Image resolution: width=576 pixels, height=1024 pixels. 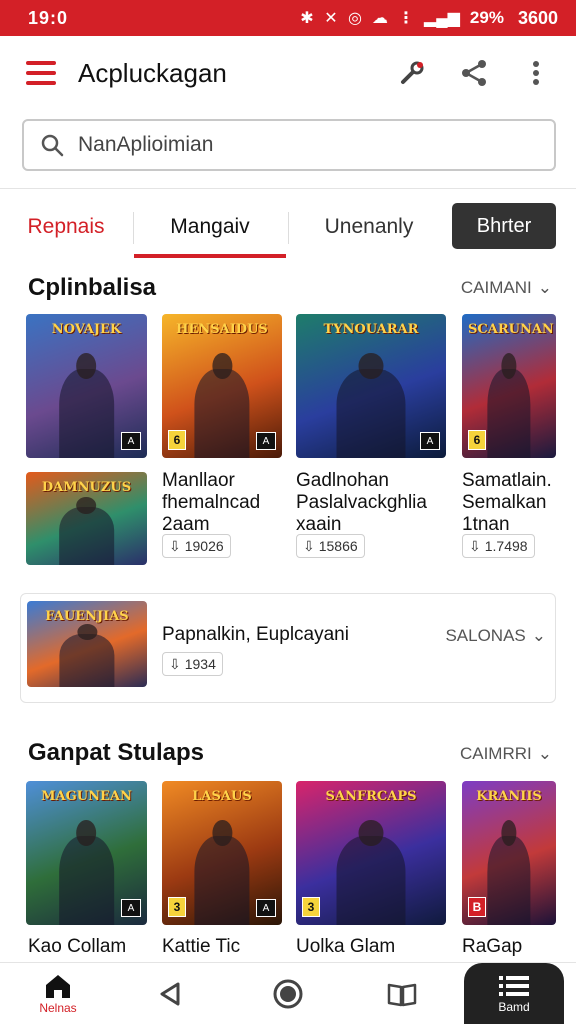 I want to click on size-value: 1.7498, so click(x=506, y=546).